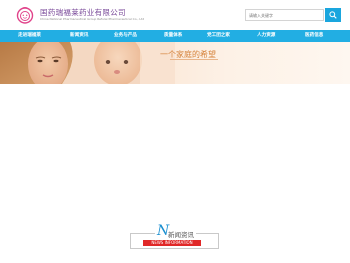 Image resolution: width=350 pixels, height=263 pixels. I want to click on nav-item-quality: 质量体系, so click(173, 36).